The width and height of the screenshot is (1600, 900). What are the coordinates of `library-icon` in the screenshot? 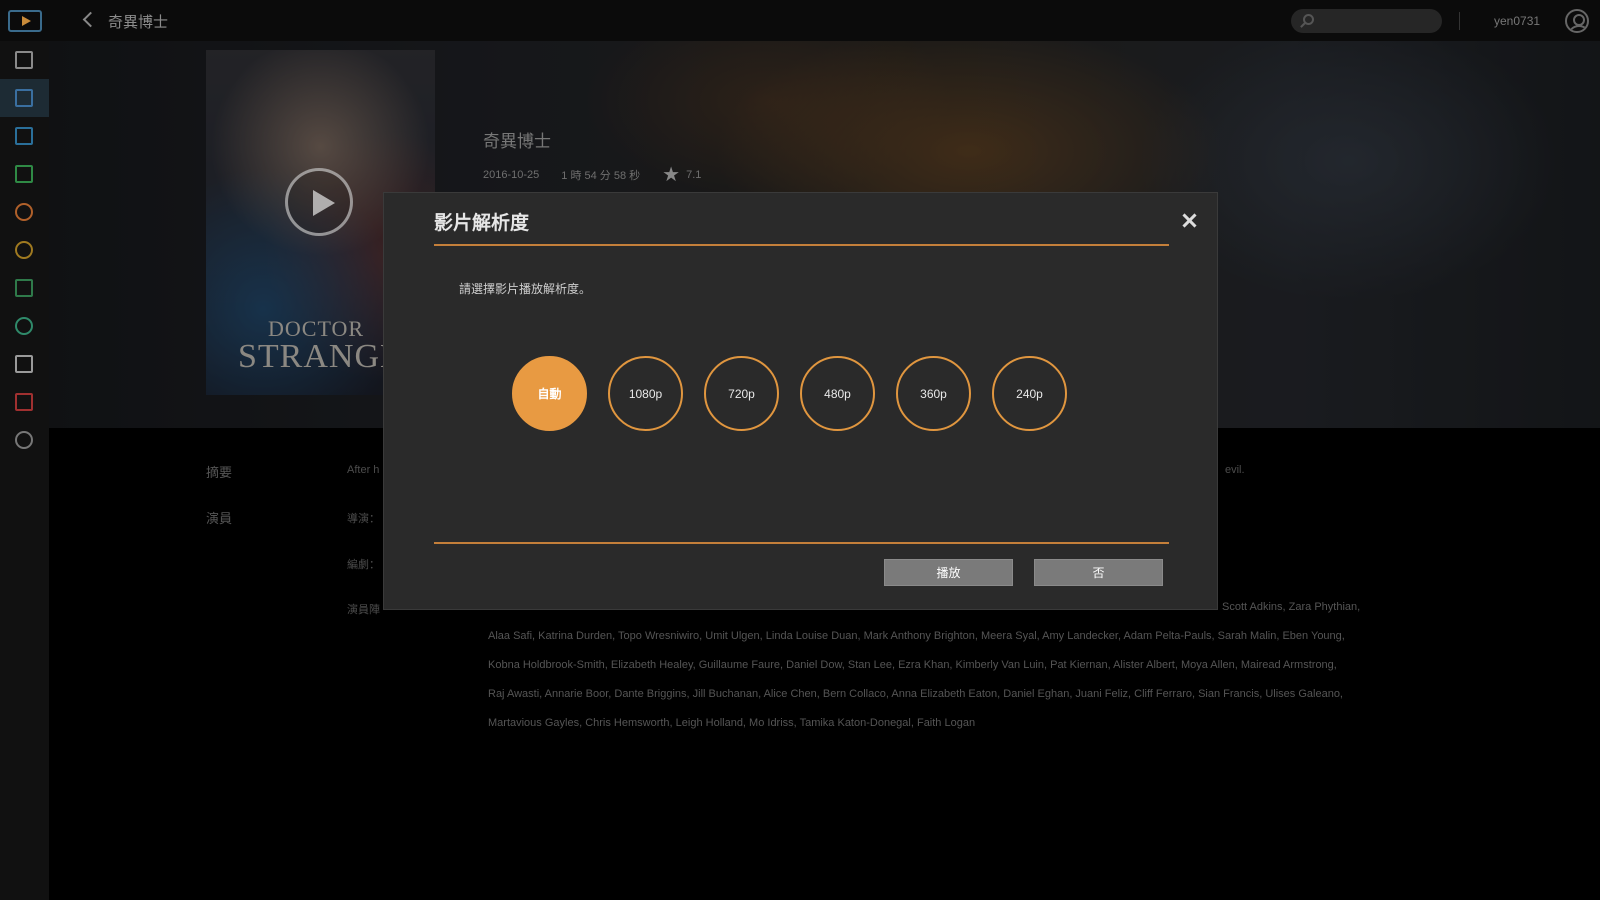 It's located at (24, 98).